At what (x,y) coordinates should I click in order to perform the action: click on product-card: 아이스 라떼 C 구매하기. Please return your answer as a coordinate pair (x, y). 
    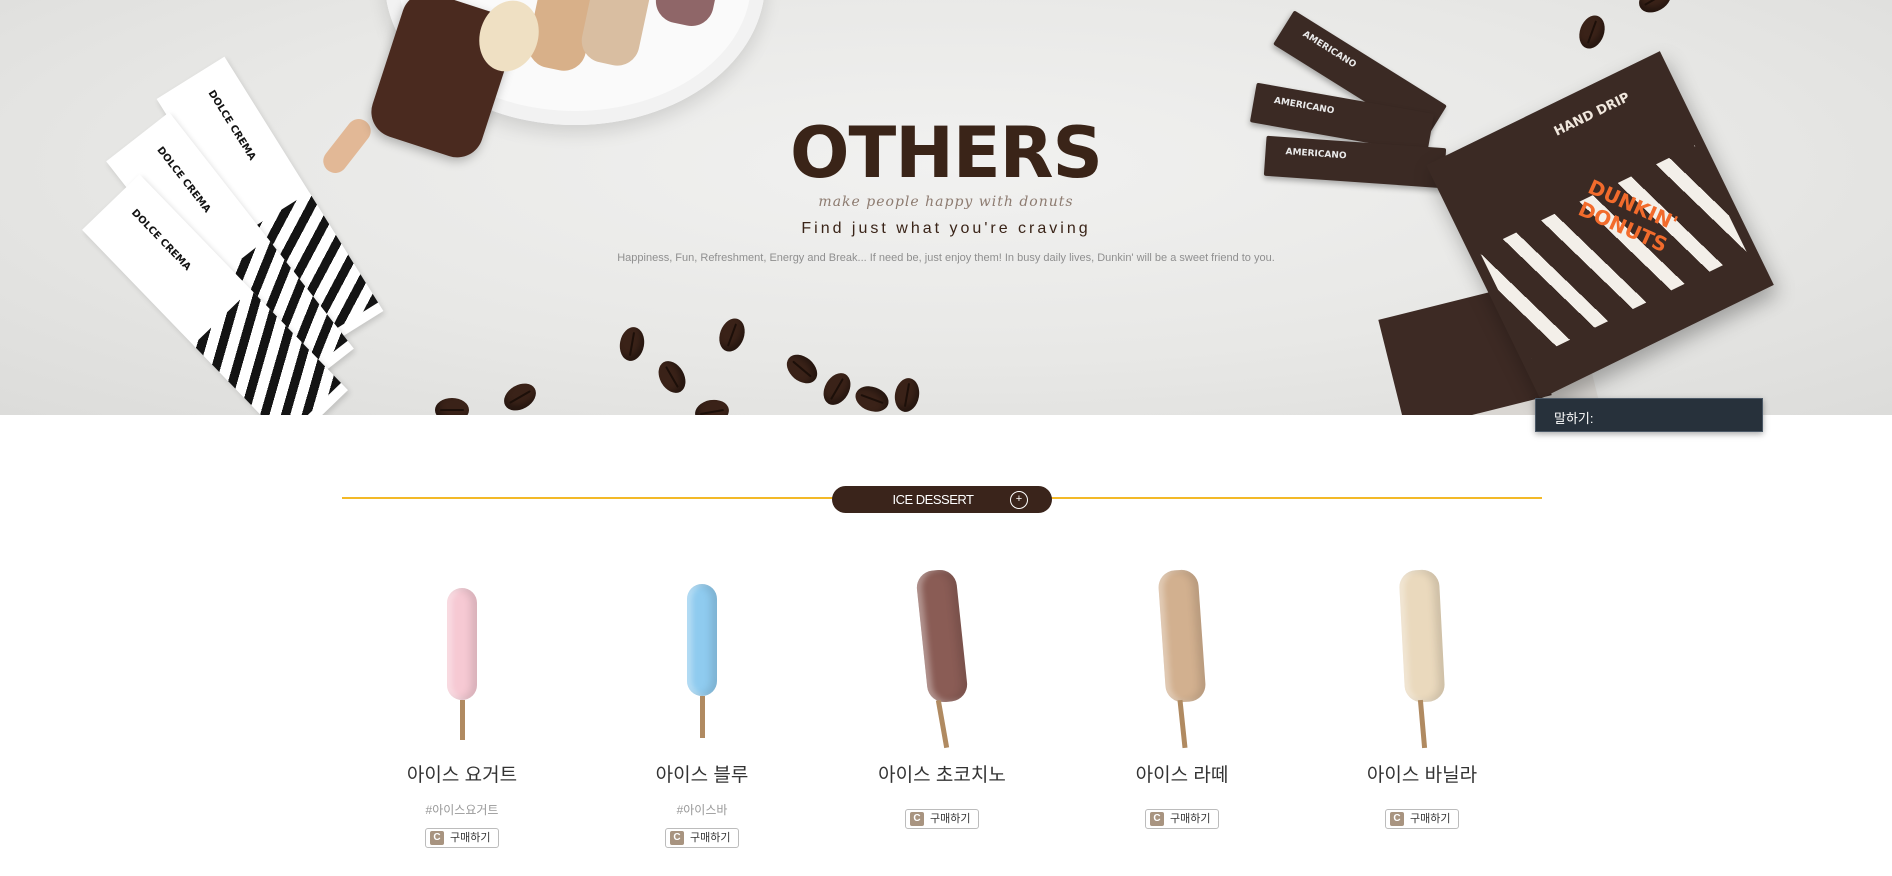
    Looking at the image, I should click on (1182, 710).